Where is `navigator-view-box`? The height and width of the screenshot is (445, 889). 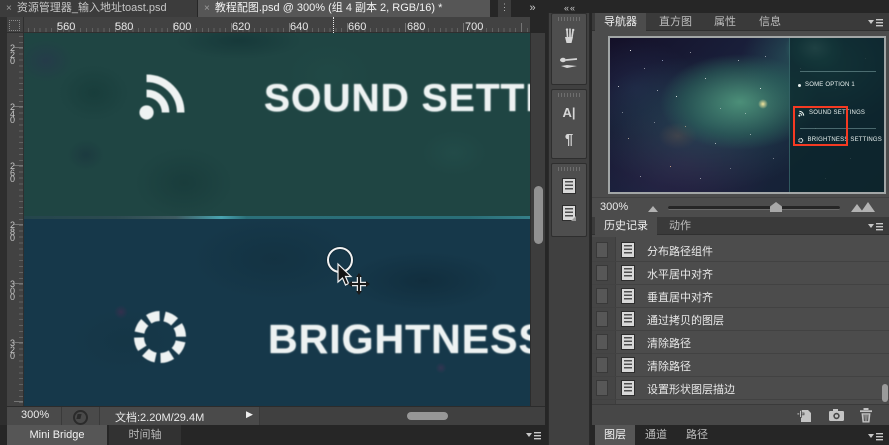
navigator-view-box is located at coordinates (820, 126).